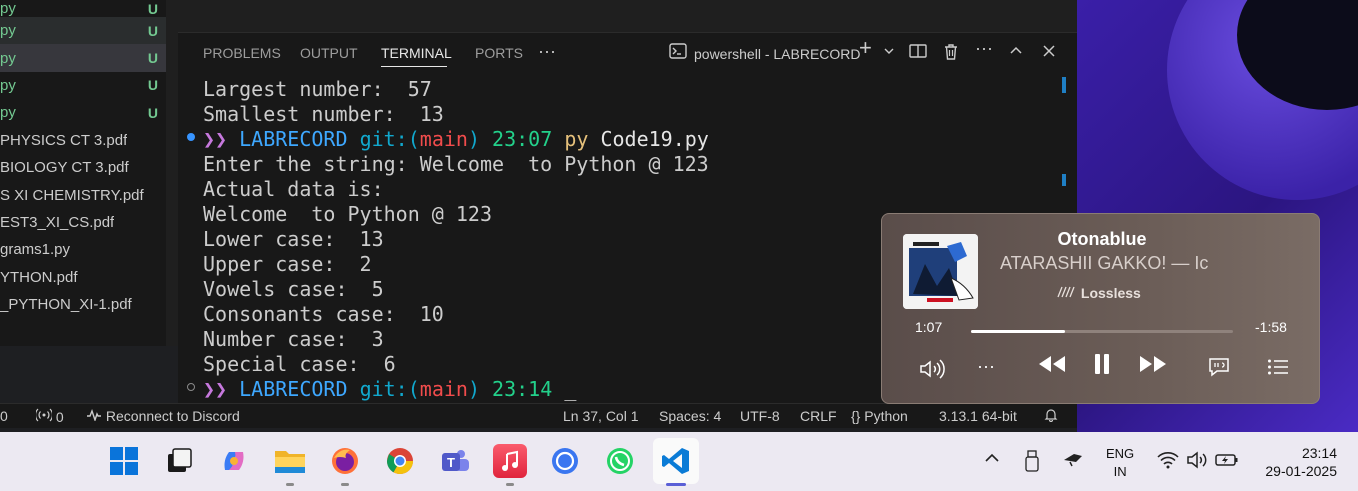 The width and height of the screenshot is (1358, 491). I want to click on cursor-position: Ln 37, Col 1, so click(601, 416).